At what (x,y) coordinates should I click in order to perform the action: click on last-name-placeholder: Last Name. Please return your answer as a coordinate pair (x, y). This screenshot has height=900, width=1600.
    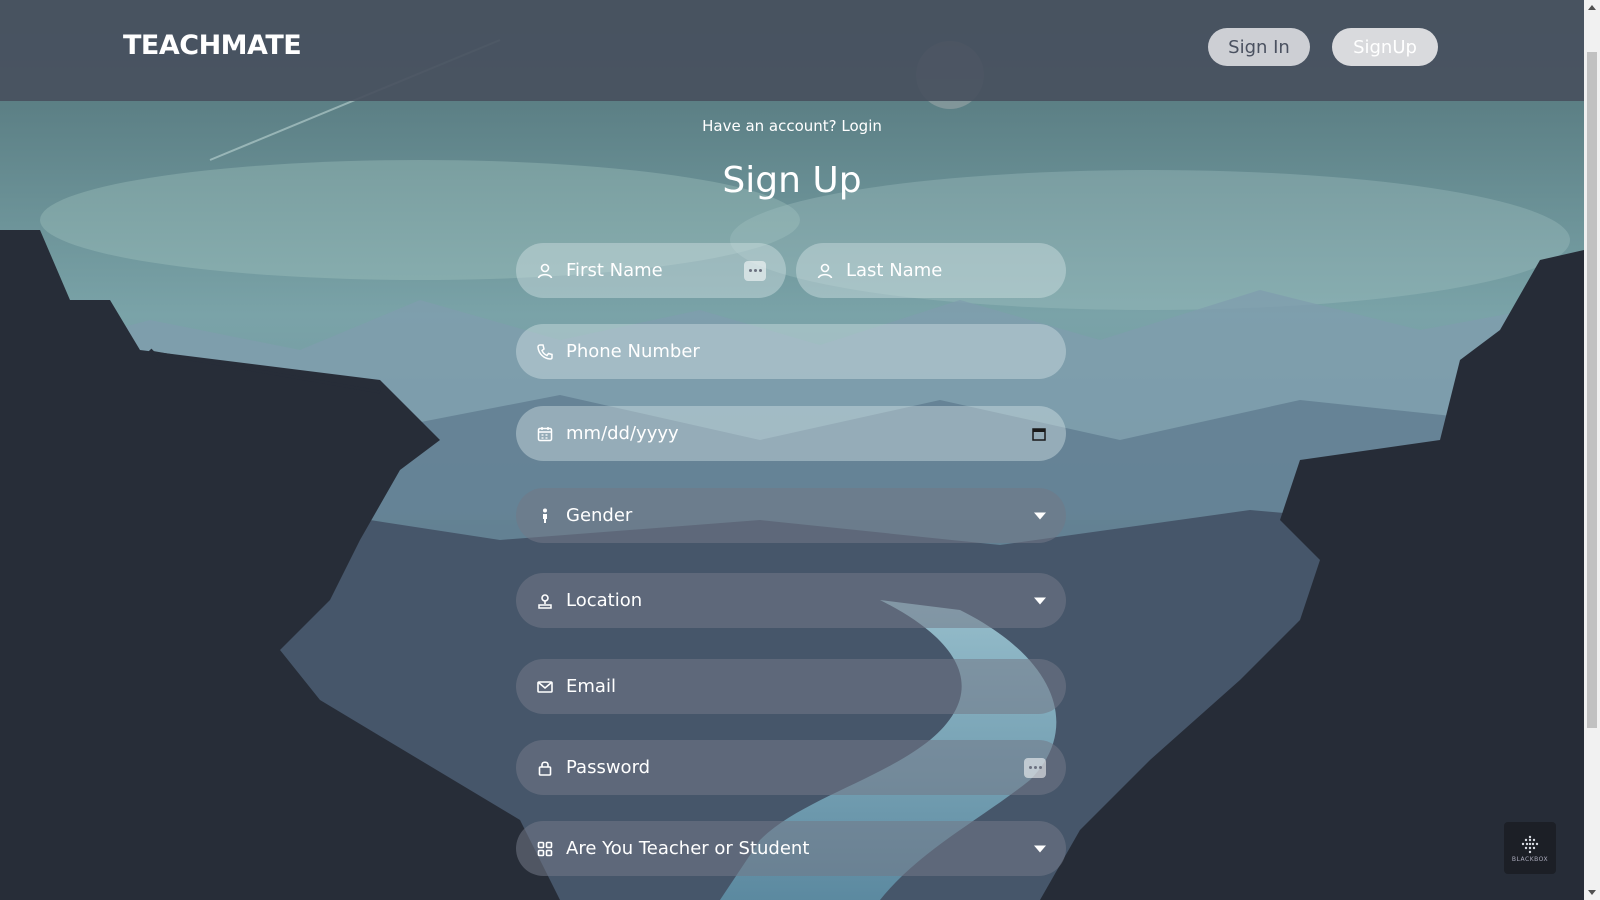
    Looking at the image, I should click on (894, 270).